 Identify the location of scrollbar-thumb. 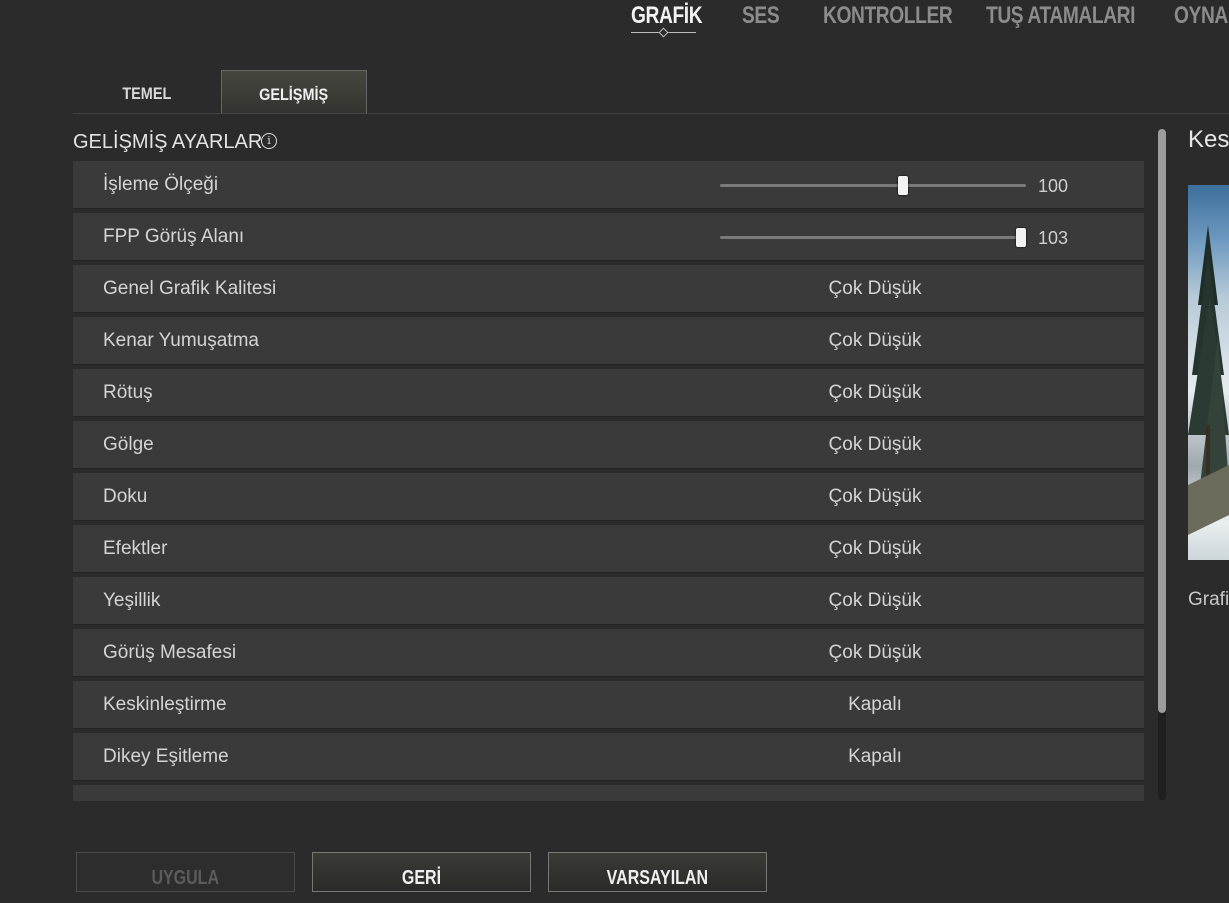
(1162, 421).